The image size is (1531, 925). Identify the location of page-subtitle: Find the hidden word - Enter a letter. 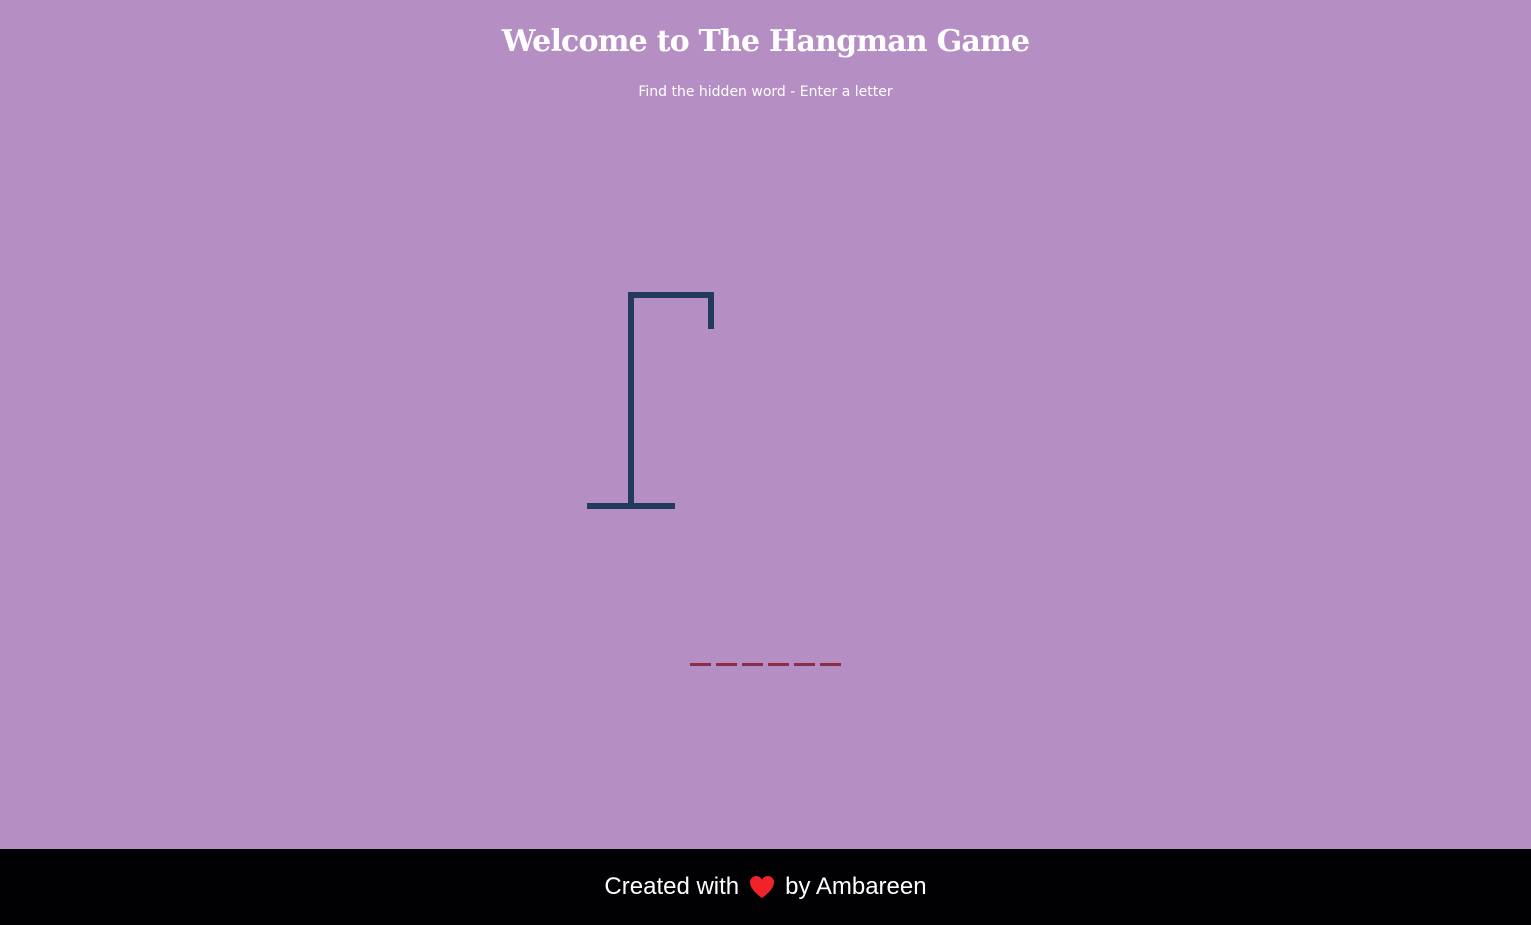
(765, 92).